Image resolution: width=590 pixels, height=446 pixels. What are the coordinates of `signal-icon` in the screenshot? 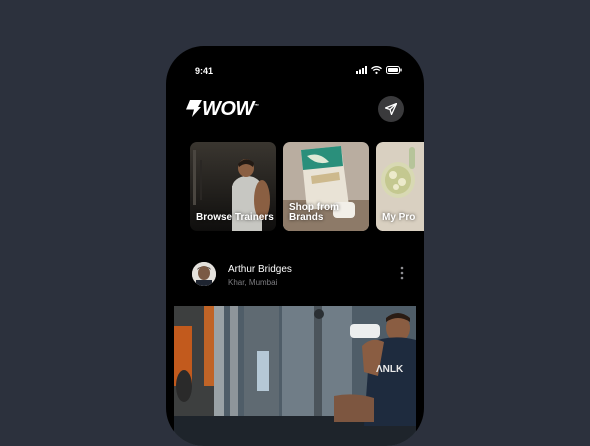 It's located at (361, 70).